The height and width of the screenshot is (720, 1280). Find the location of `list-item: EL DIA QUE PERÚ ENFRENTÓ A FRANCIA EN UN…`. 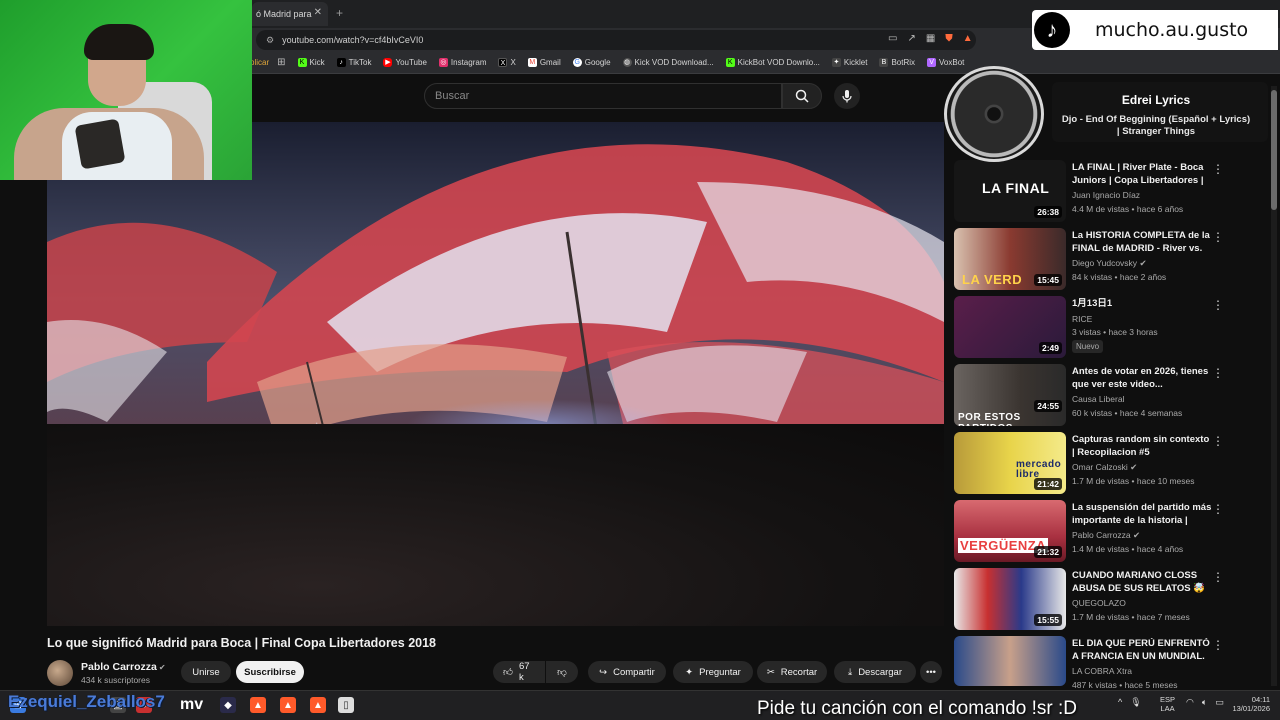

list-item: EL DIA QUE PERÚ ENFRENTÓ A FRANCIA EN UN… is located at coordinates (1112, 663).